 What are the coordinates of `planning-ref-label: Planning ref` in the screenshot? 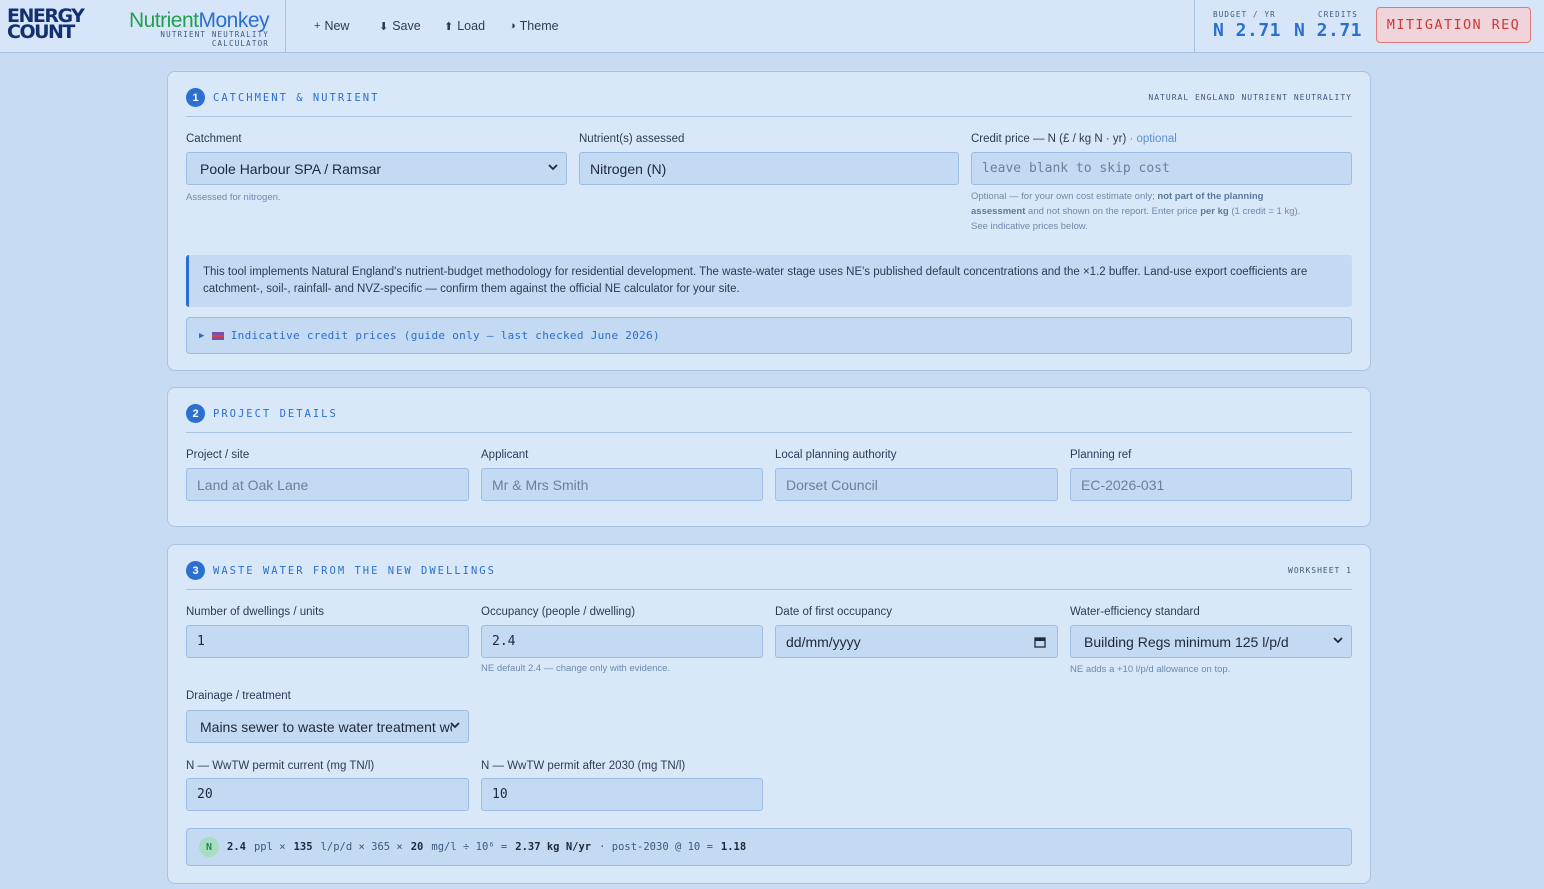 It's located at (1101, 455).